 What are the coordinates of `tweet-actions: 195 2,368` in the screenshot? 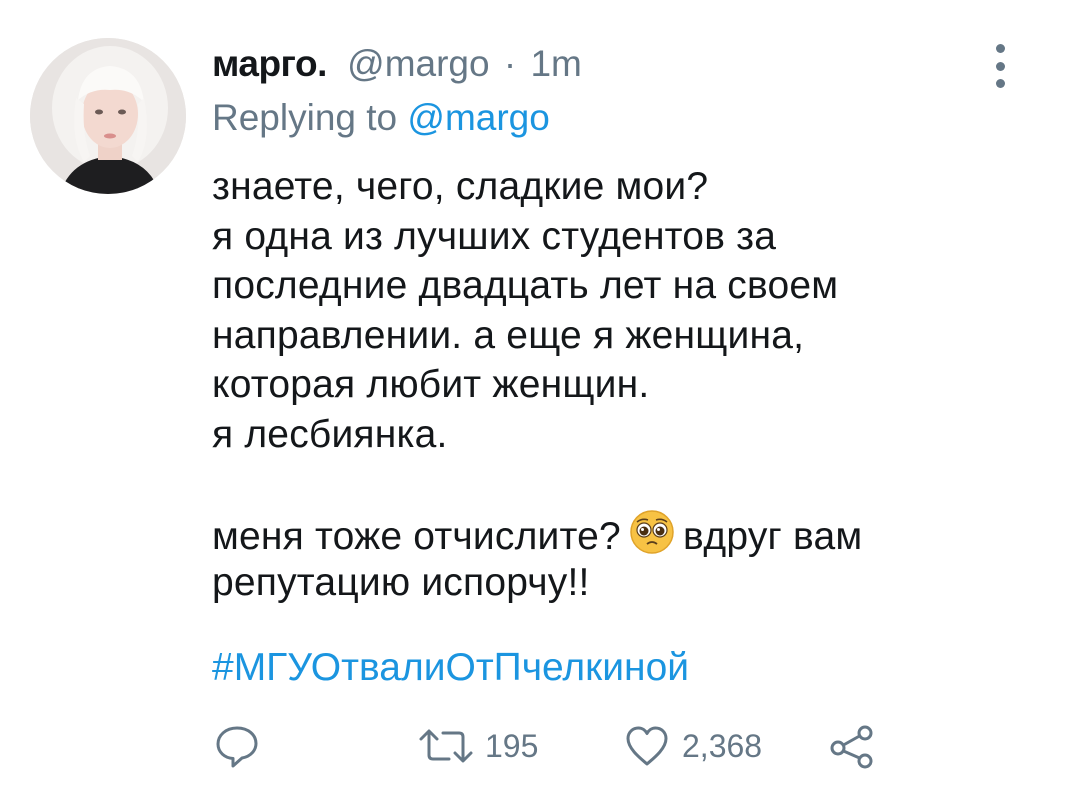 It's located at (562, 746).